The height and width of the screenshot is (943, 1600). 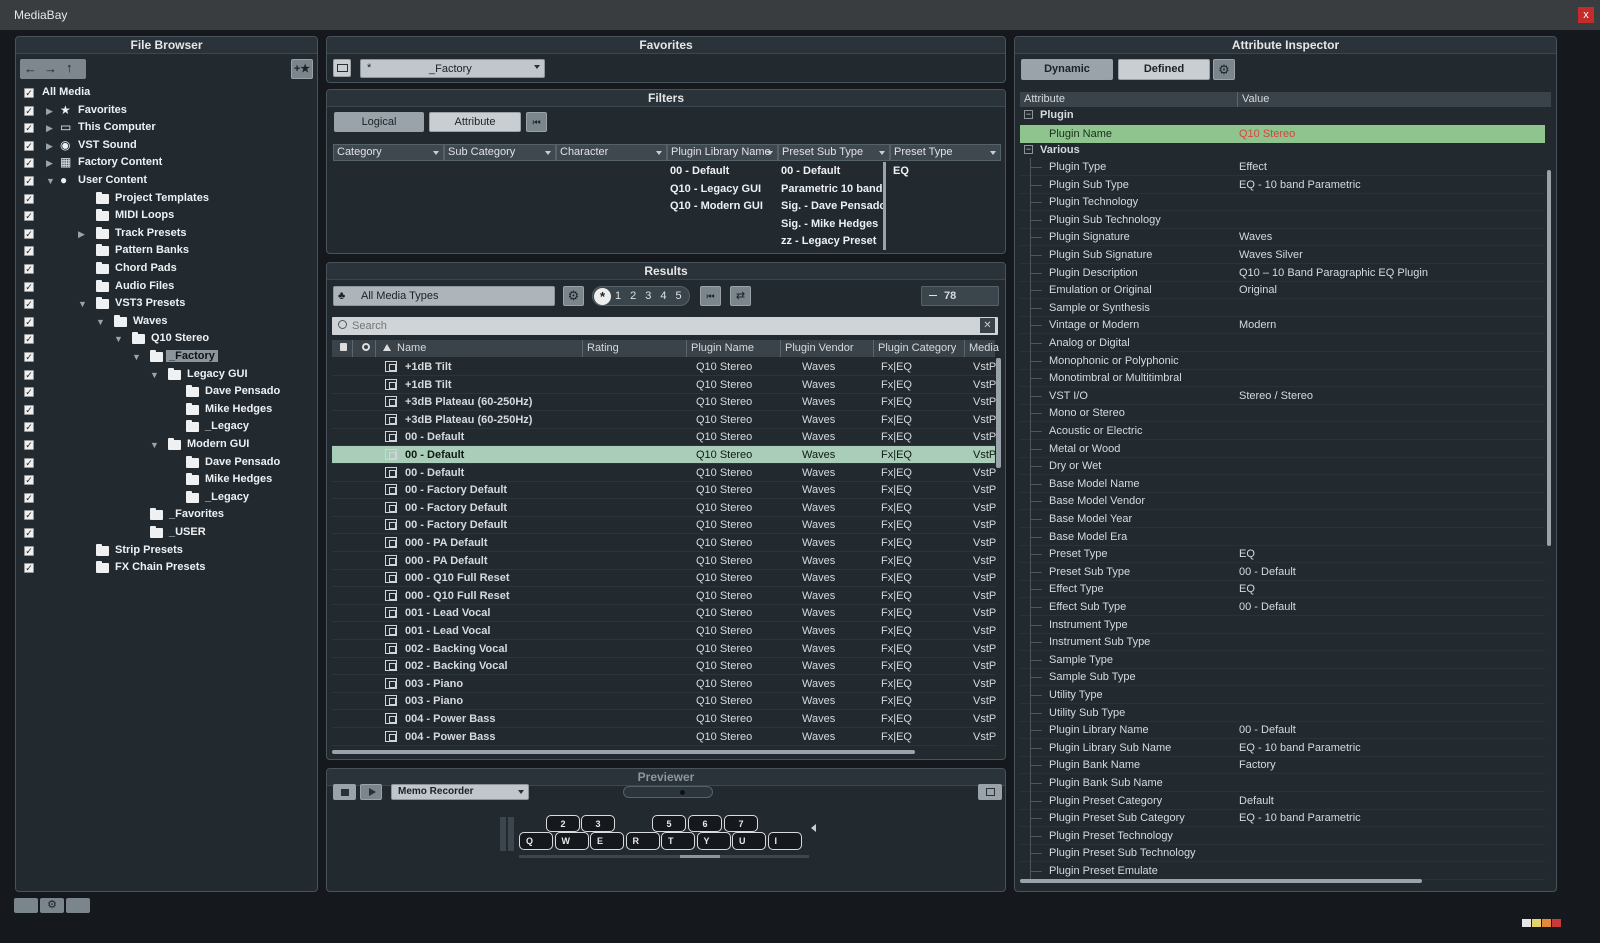 I want to click on keyboard-key-R: R, so click(x=642, y=841).